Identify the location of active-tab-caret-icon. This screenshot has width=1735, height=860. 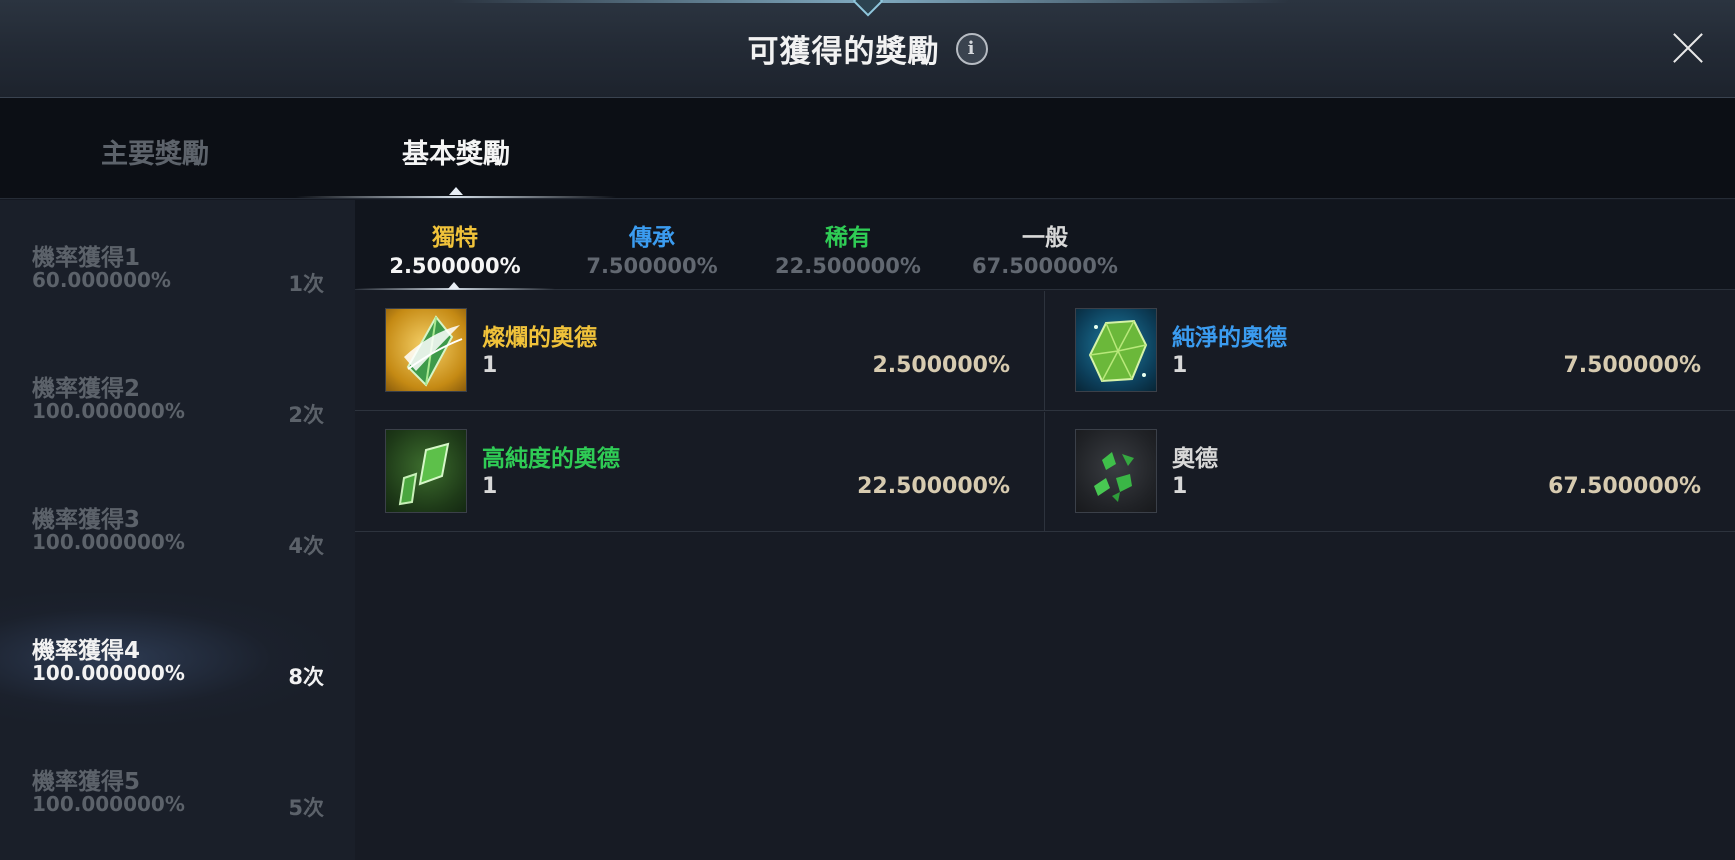
(456, 191).